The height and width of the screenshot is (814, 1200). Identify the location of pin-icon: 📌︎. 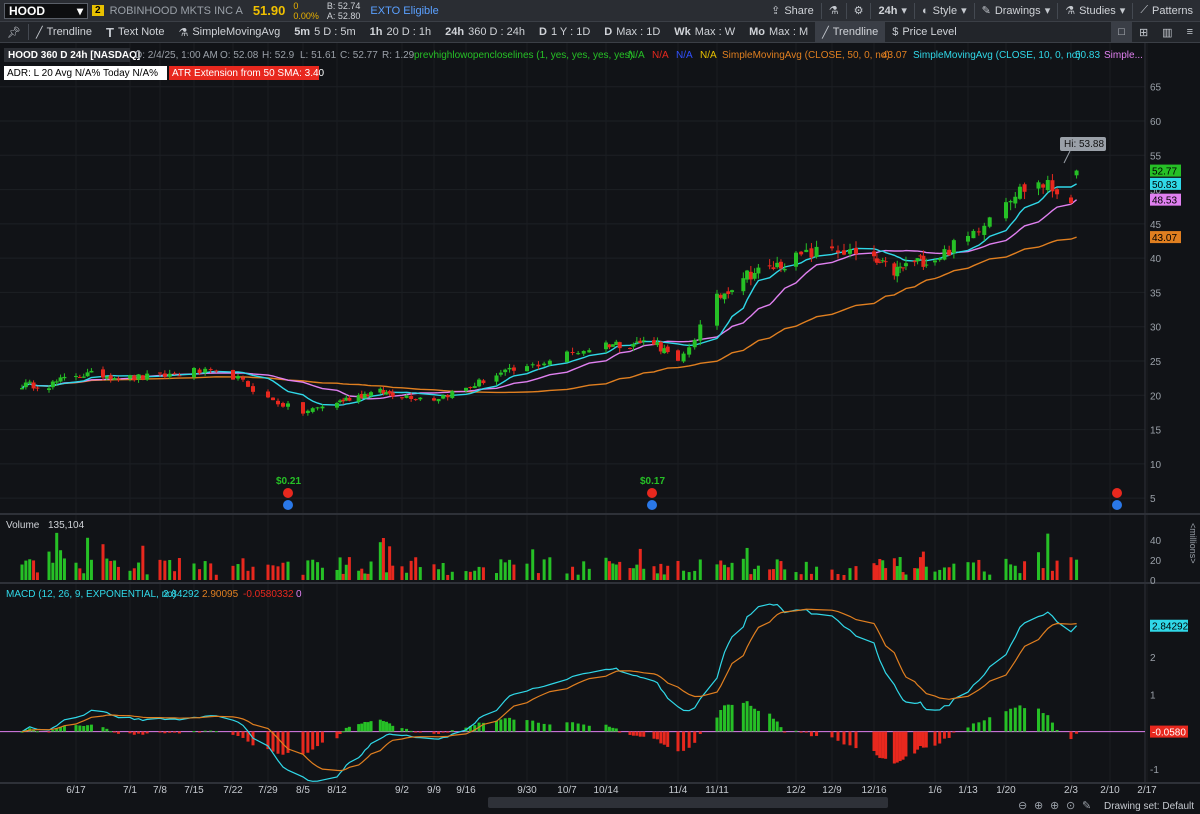
(14, 32).